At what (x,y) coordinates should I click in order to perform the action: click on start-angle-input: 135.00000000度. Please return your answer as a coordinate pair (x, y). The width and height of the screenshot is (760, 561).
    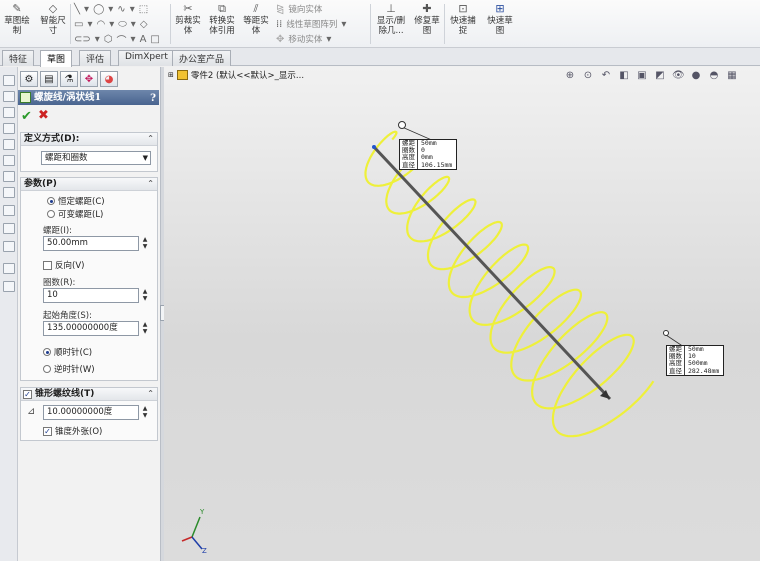
    Looking at the image, I should click on (91, 328).